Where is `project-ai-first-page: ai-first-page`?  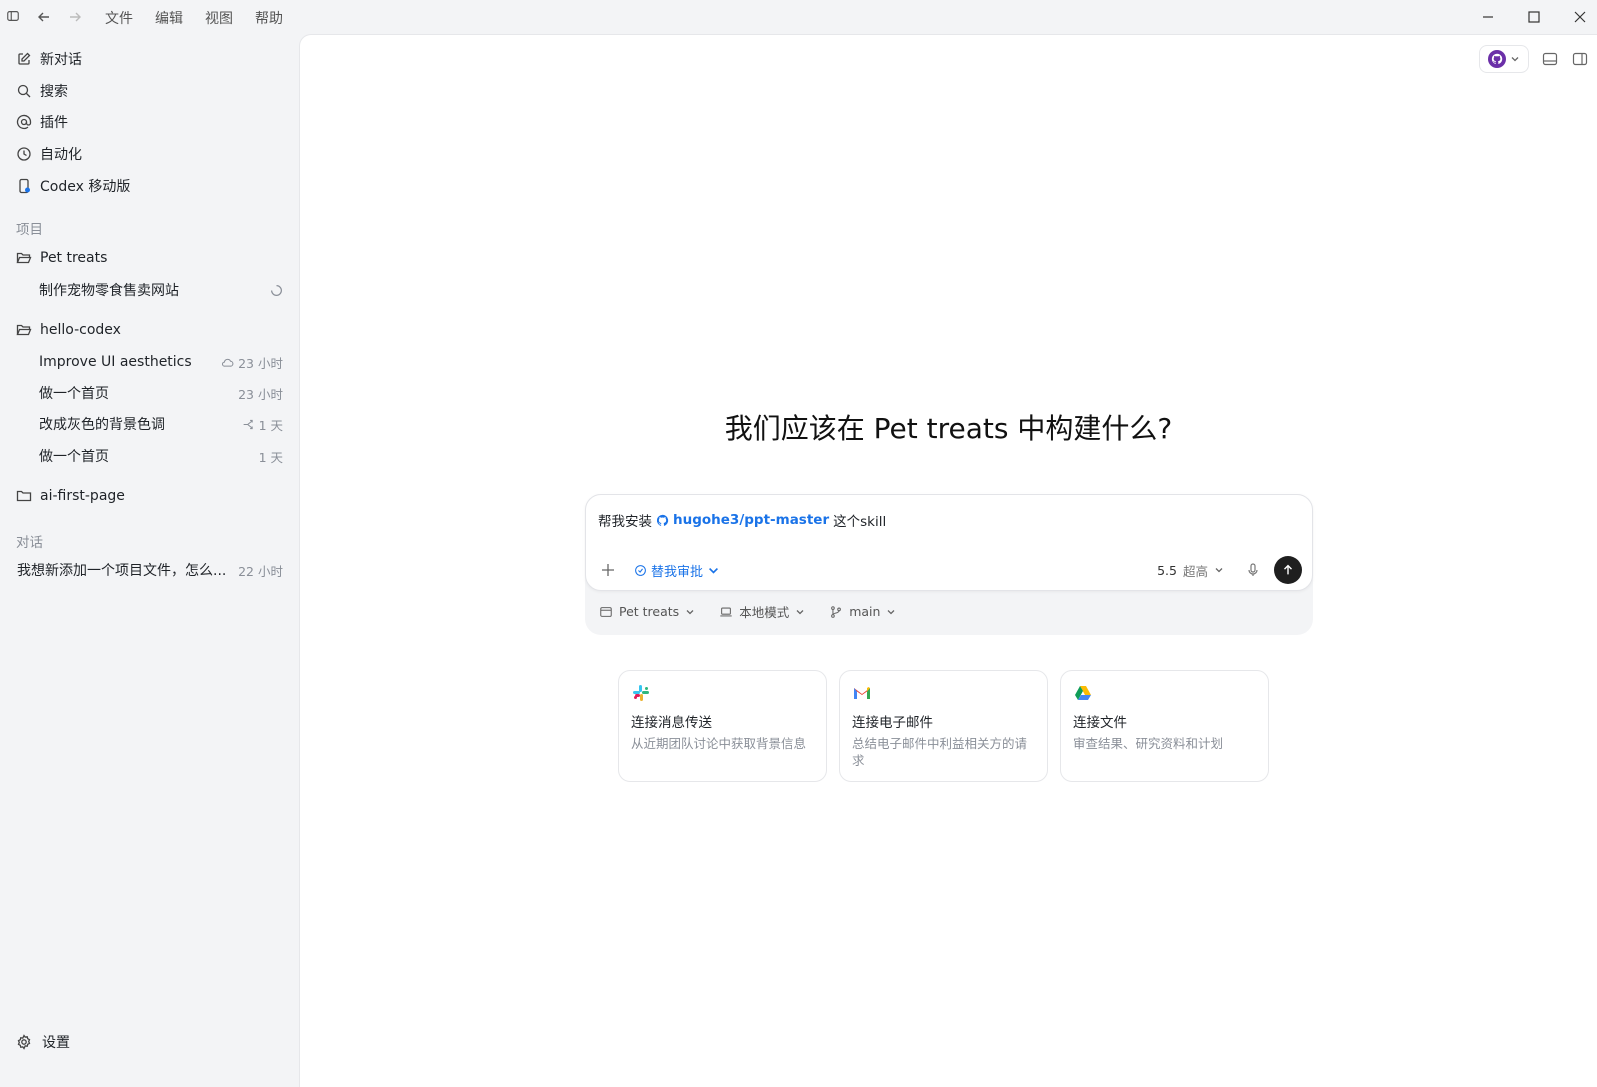
project-ai-first-page: ai-first-page is located at coordinates (70, 496).